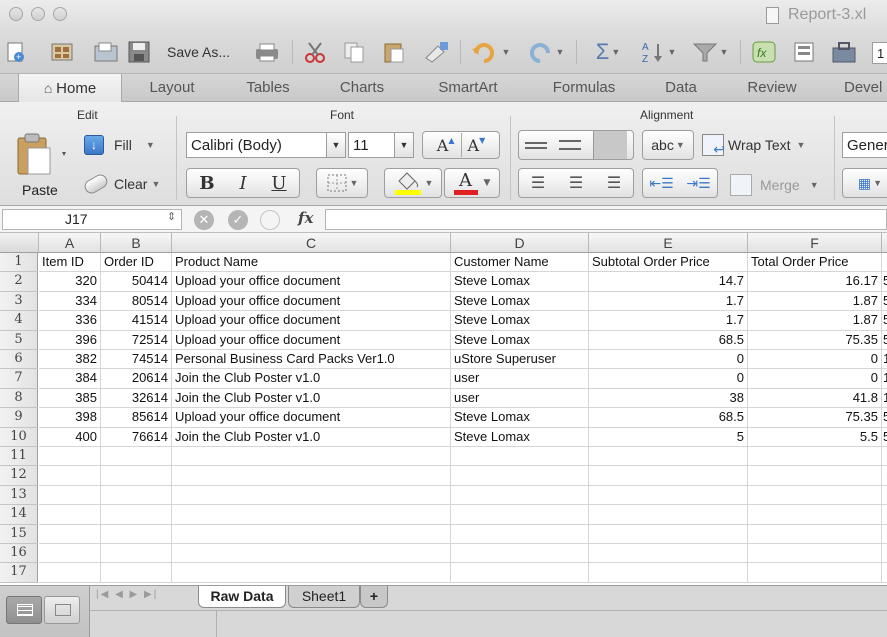 The height and width of the screenshot is (637, 887). What do you see at coordinates (19, 573) in the screenshot?
I see `row-header: 17` at bounding box center [19, 573].